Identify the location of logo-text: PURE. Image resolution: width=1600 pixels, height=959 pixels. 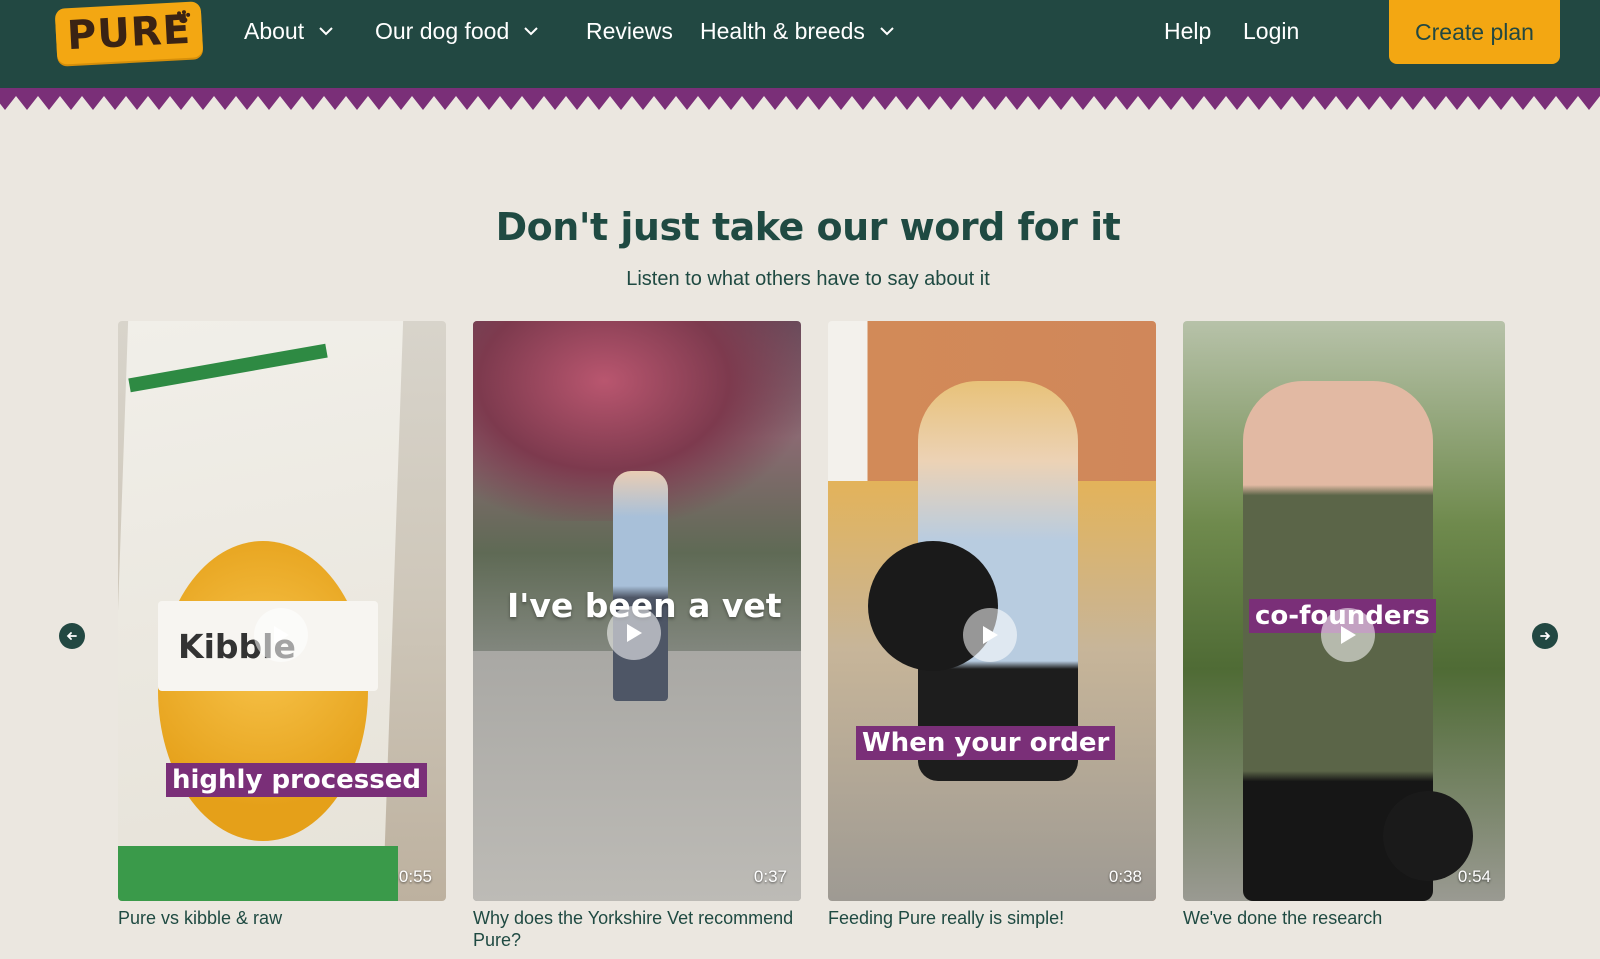
(129, 33).